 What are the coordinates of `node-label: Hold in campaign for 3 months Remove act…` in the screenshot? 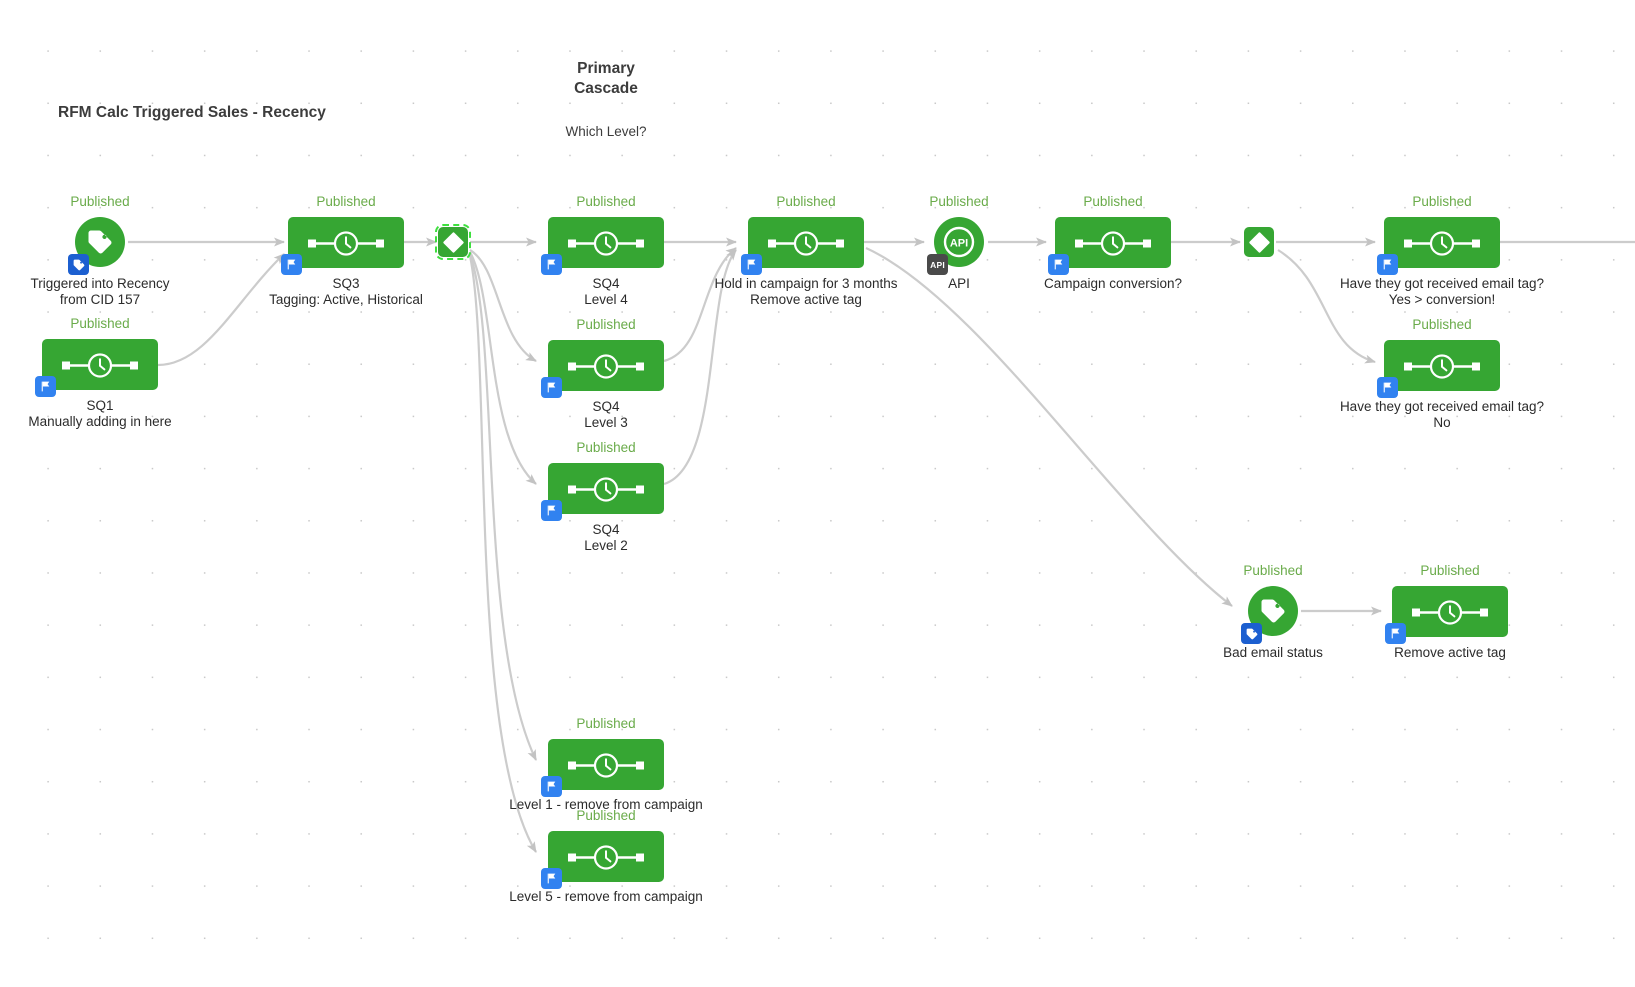 It's located at (806, 292).